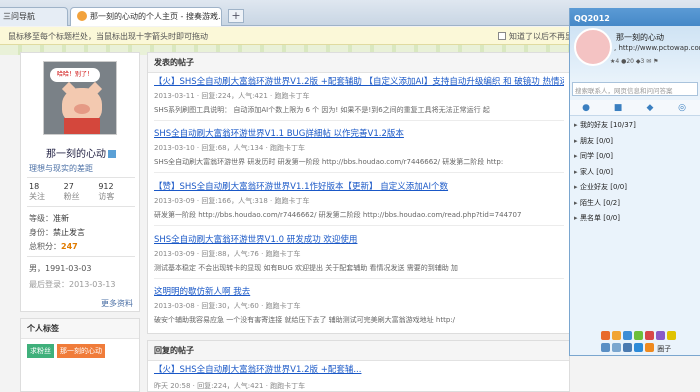 This screenshot has height=392, width=700. What do you see at coordinates (587, 140) in the screenshot?
I see `group-name: 朋友` at bounding box center [587, 140].